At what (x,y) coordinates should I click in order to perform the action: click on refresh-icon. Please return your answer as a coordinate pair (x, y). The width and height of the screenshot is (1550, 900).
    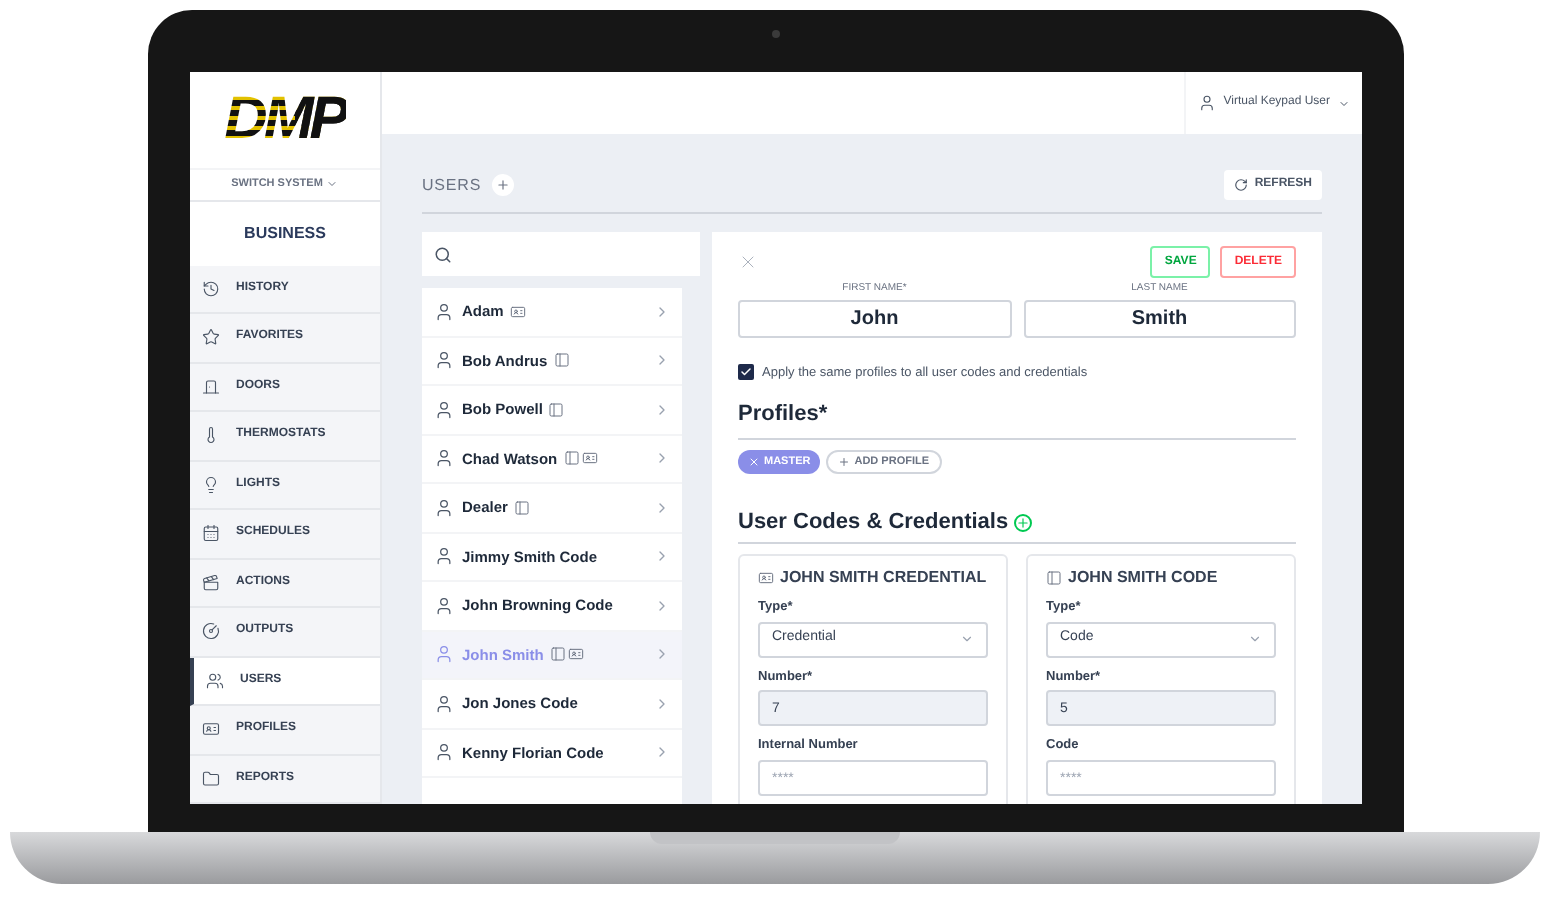
    Looking at the image, I should click on (1241, 185).